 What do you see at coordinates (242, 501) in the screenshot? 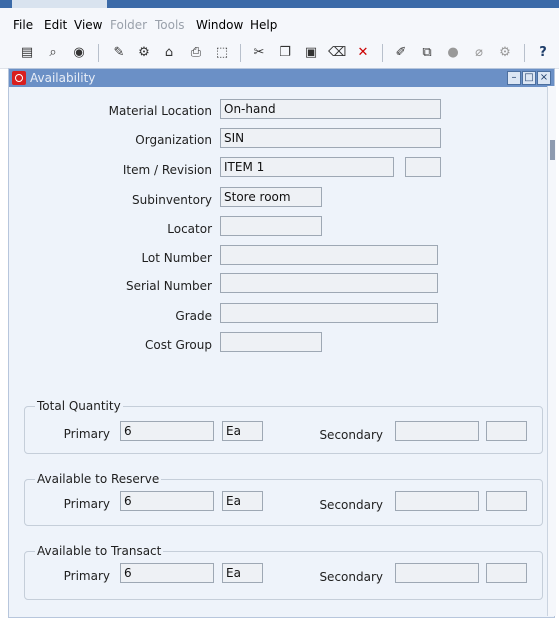
I see `reserve-primary-uom-field: Ea` at bounding box center [242, 501].